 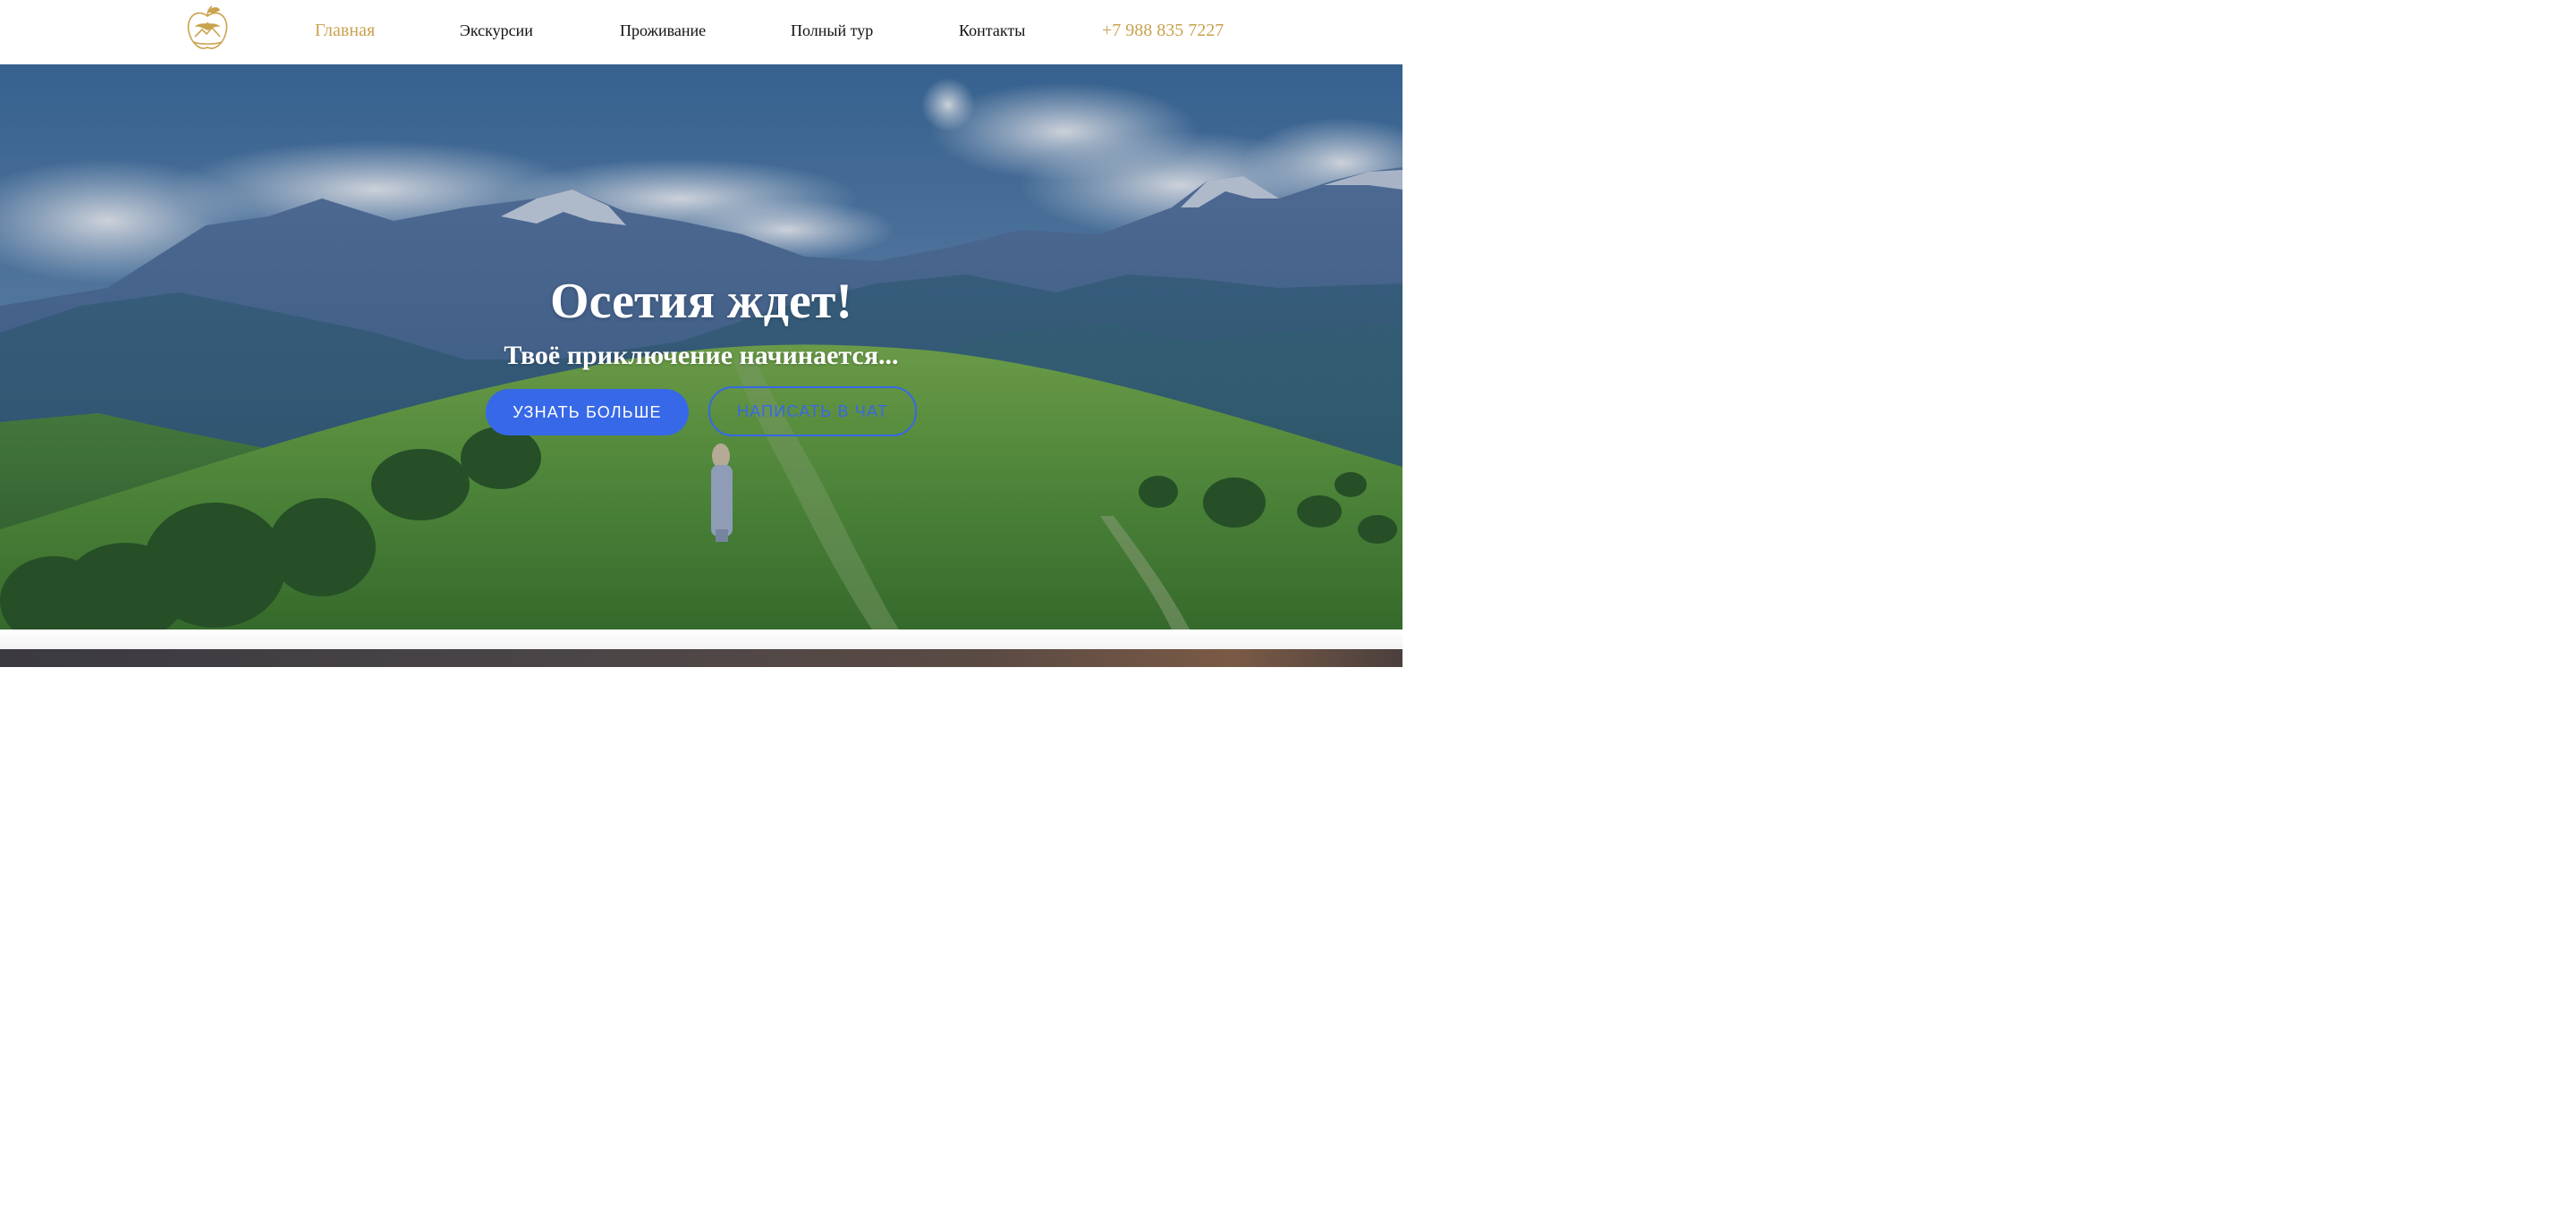 What do you see at coordinates (496, 31) in the screenshot?
I see `nav-item-excursions: Экскурсии` at bounding box center [496, 31].